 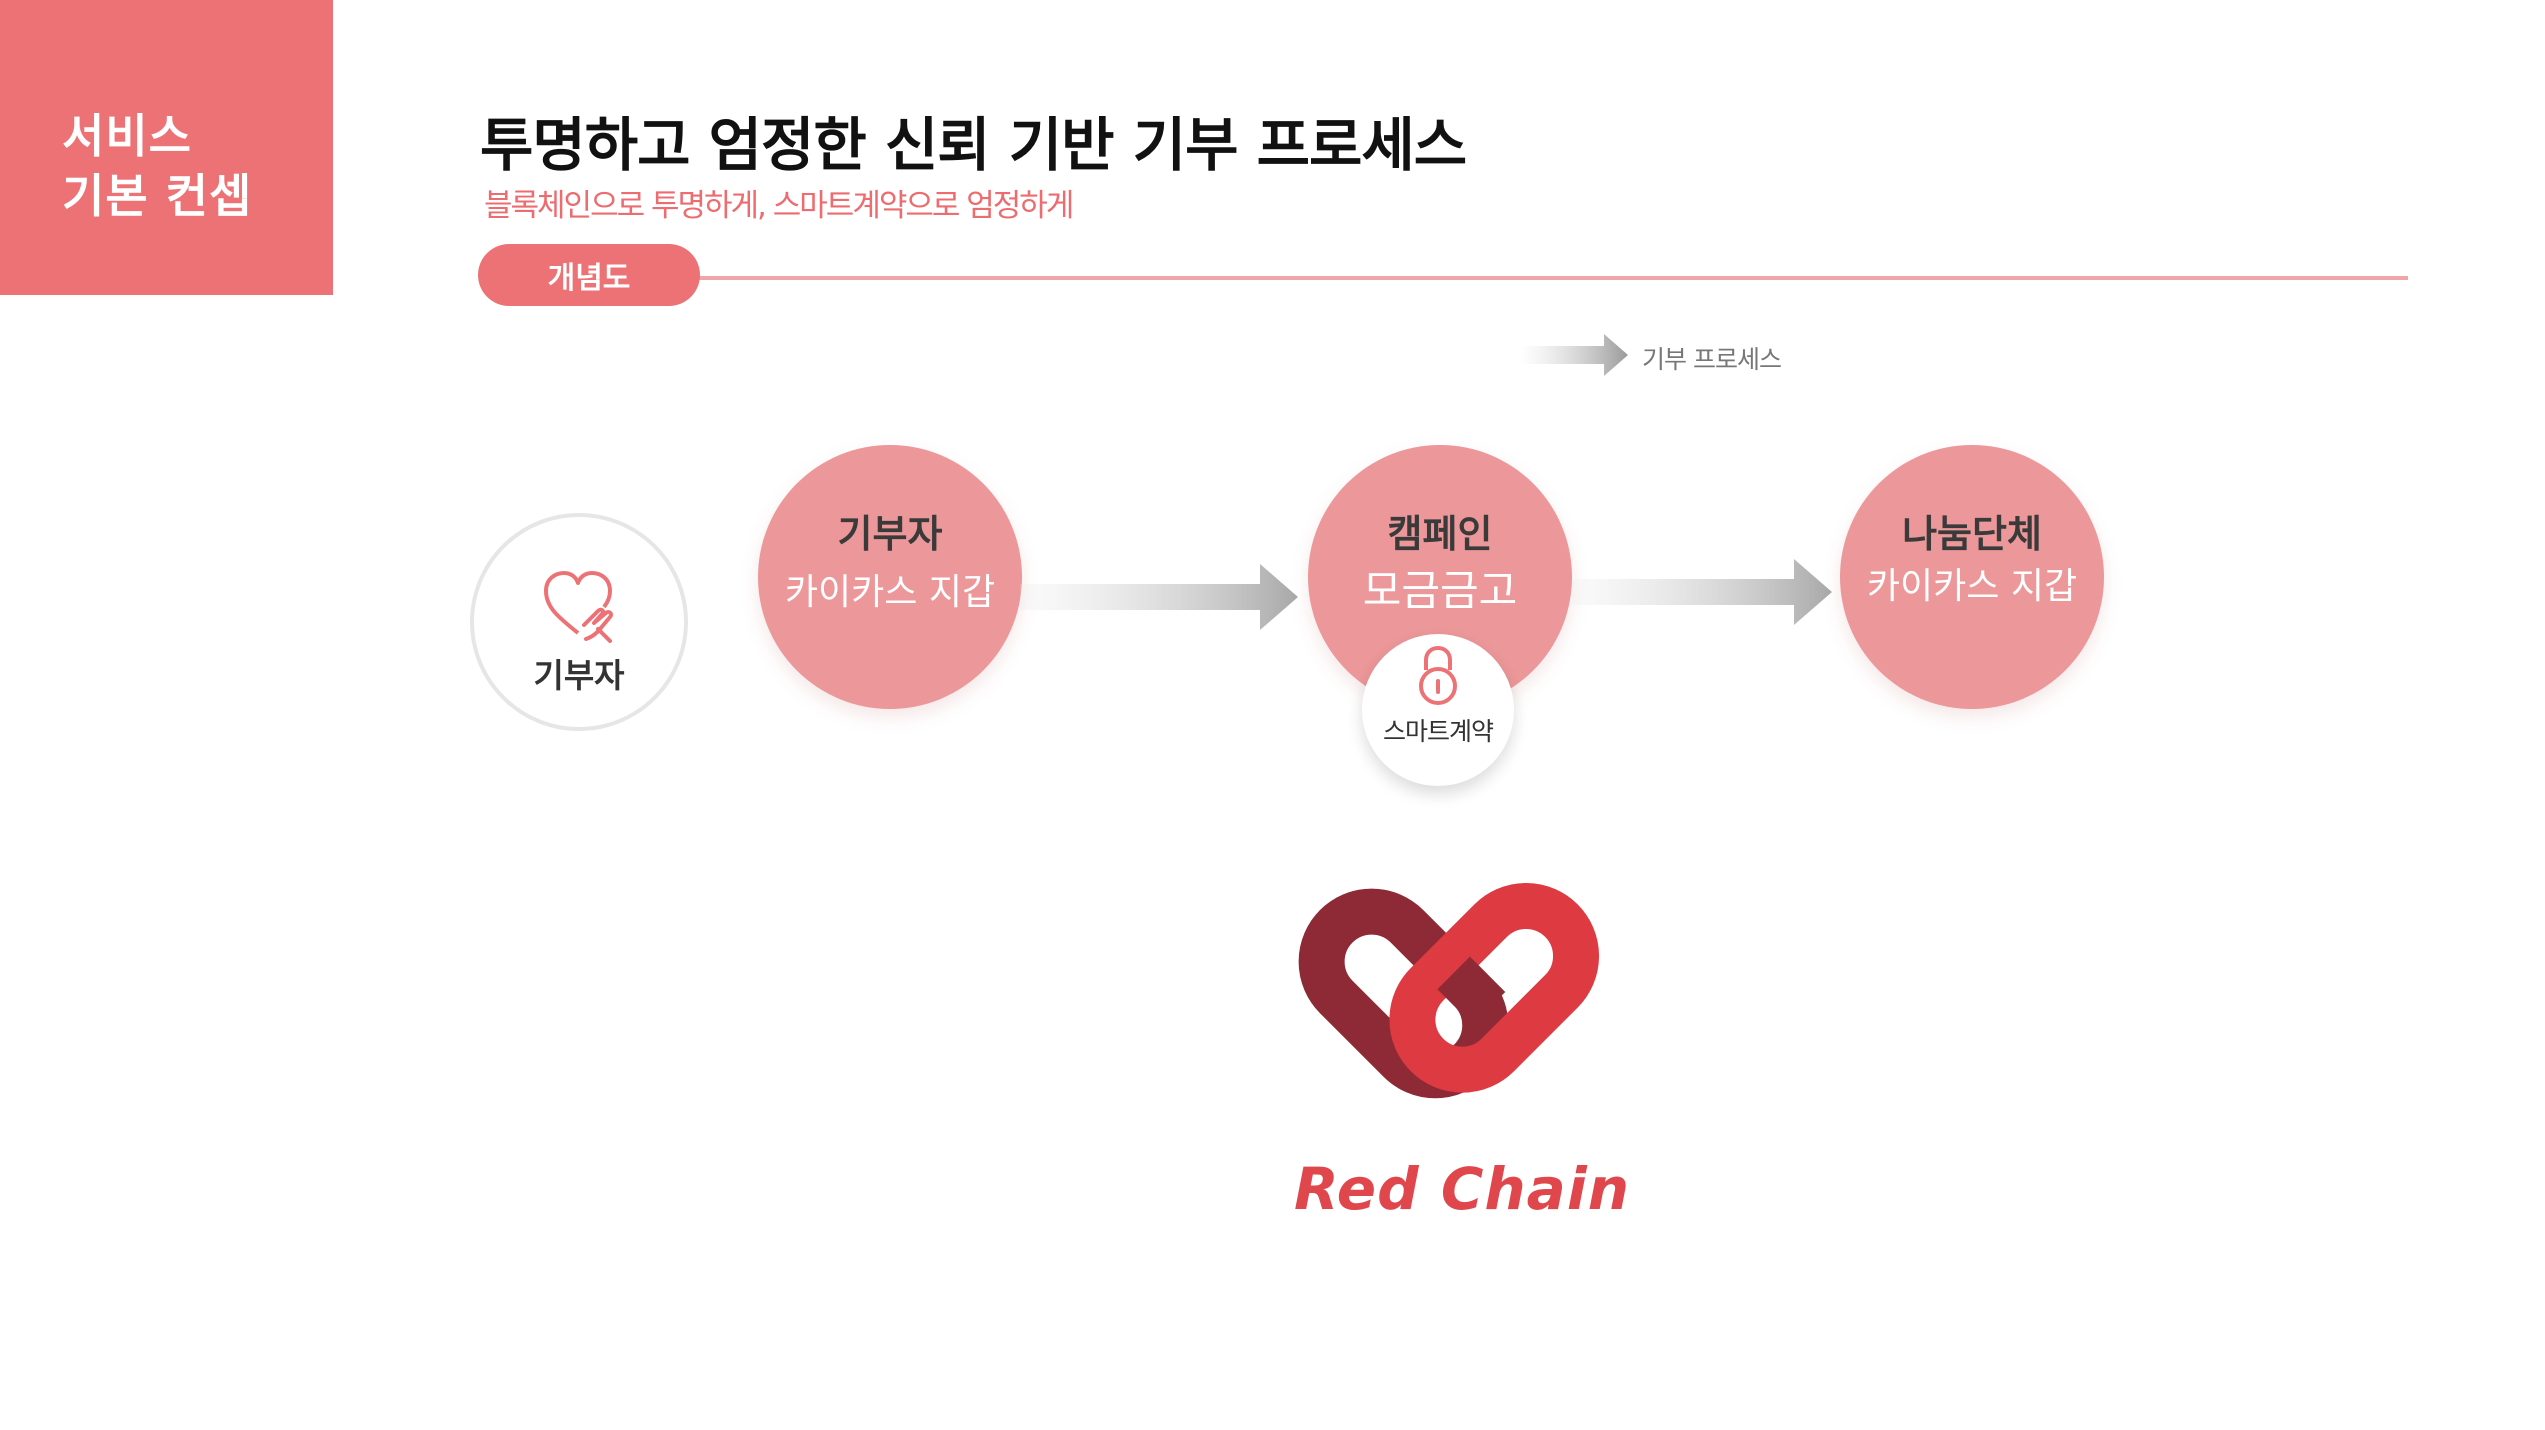 I want to click on flow-node-title: 나눔단체, so click(x=1972, y=534).